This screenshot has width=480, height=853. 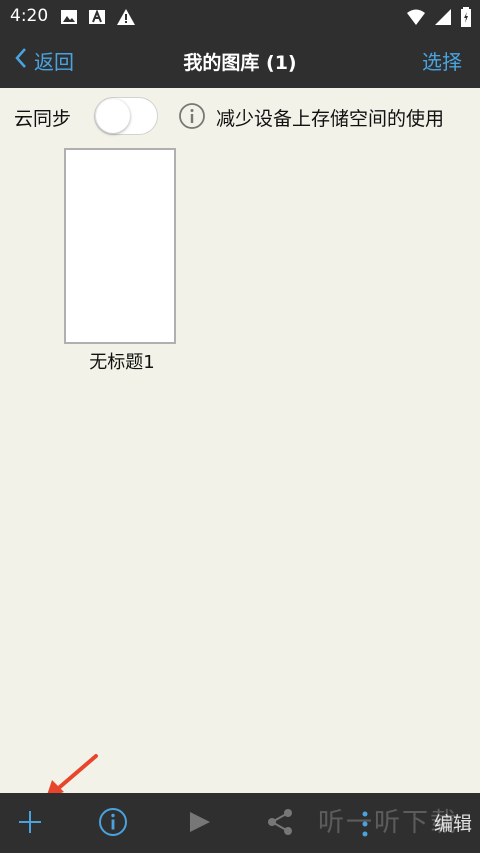 I want to click on status-time: 4:20, so click(x=29, y=16).